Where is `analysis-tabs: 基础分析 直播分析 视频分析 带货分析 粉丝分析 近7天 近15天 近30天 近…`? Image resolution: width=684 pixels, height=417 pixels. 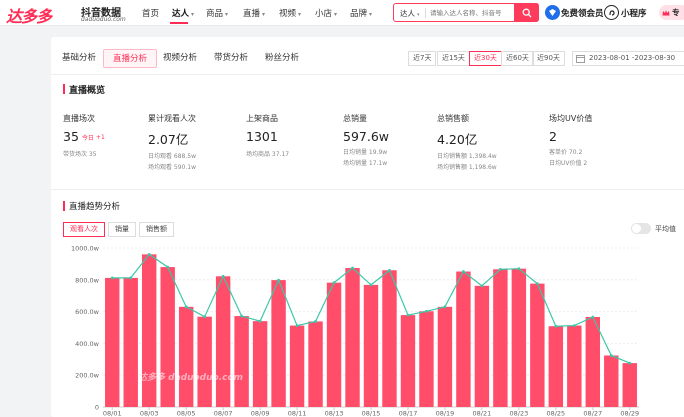
analysis-tabs: 基础分析 直播分析 视频分析 带货分析 粉丝分析 近7天 近15天 近30天 近… is located at coordinates (367, 56).